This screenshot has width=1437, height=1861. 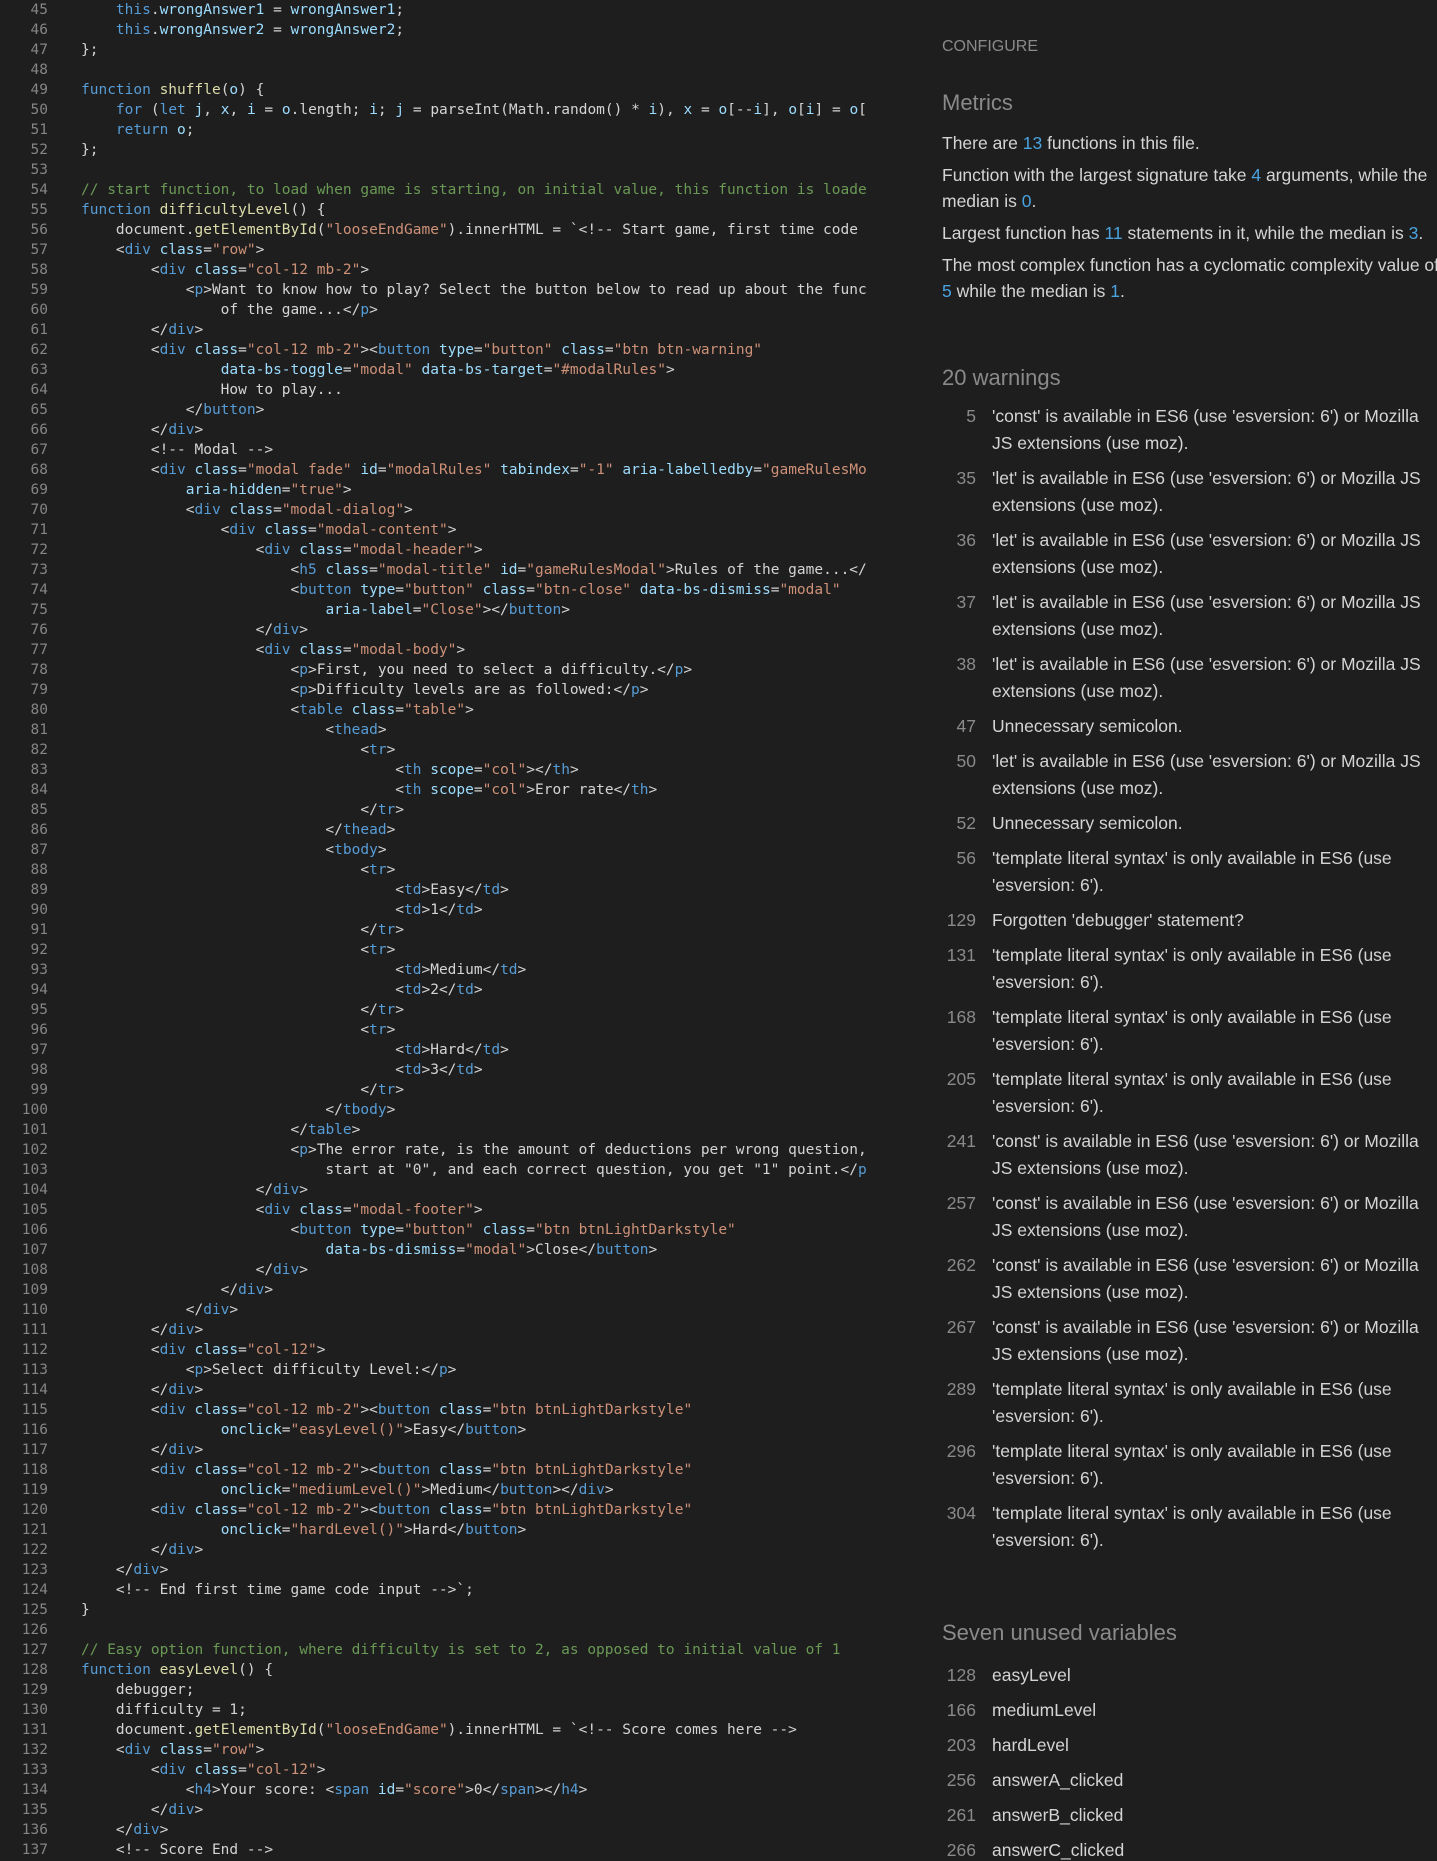 I want to click on code-line: 69 aria-hidden="true">, so click(x=460, y=490).